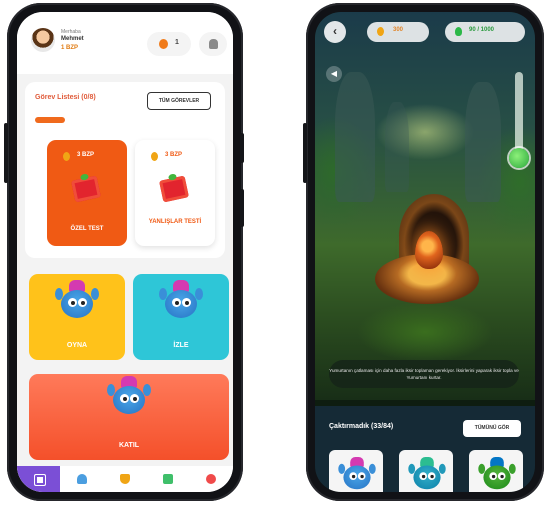 The width and height of the screenshot is (544, 508). What do you see at coordinates (177, 42) in the screenshot?
I see `streak-value: 1` at bounding box center [177, 42].